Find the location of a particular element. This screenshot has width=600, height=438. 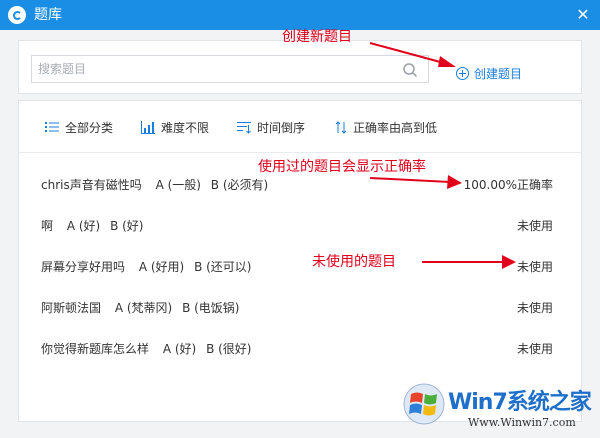

option-a: A (好用) is located at coordinates (161, 267).